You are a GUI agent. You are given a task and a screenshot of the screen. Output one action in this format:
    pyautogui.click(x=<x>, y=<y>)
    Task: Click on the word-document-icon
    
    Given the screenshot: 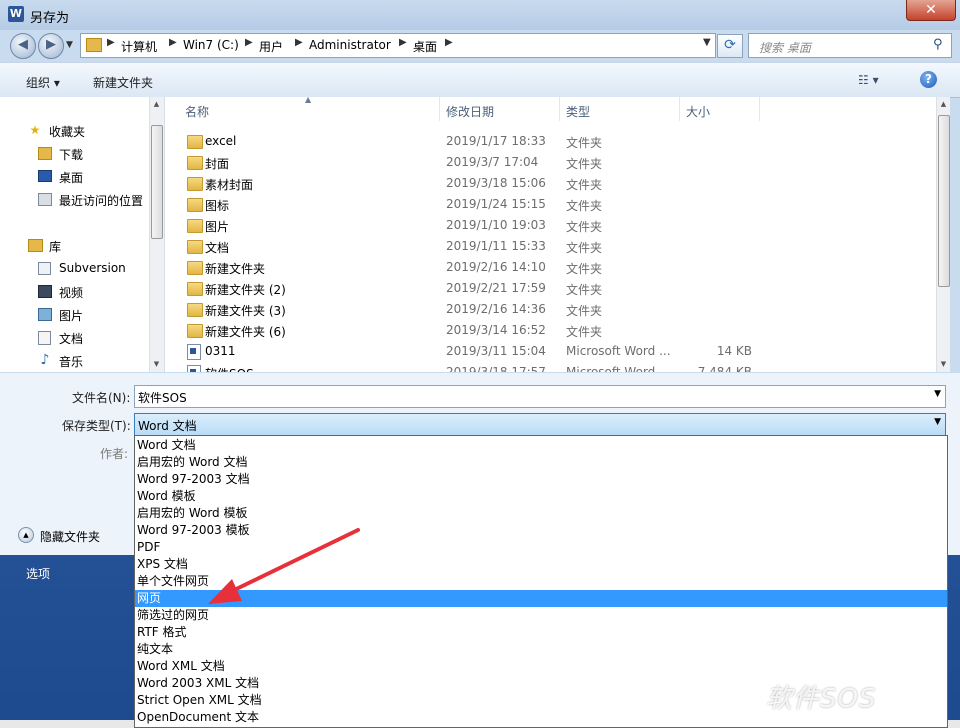 What is the action you would take?
    pyautogui.click(x=194, y=352)
    